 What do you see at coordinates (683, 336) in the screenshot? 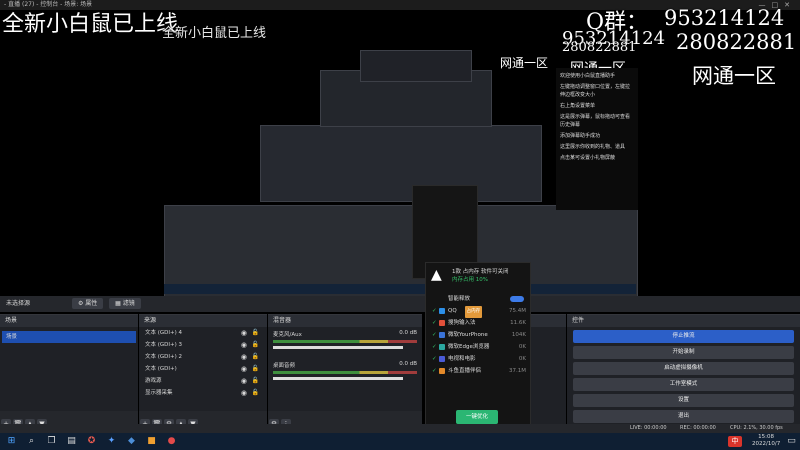
I see `stop-streaming-button: 停止推流` at bounding box center [683, 336].